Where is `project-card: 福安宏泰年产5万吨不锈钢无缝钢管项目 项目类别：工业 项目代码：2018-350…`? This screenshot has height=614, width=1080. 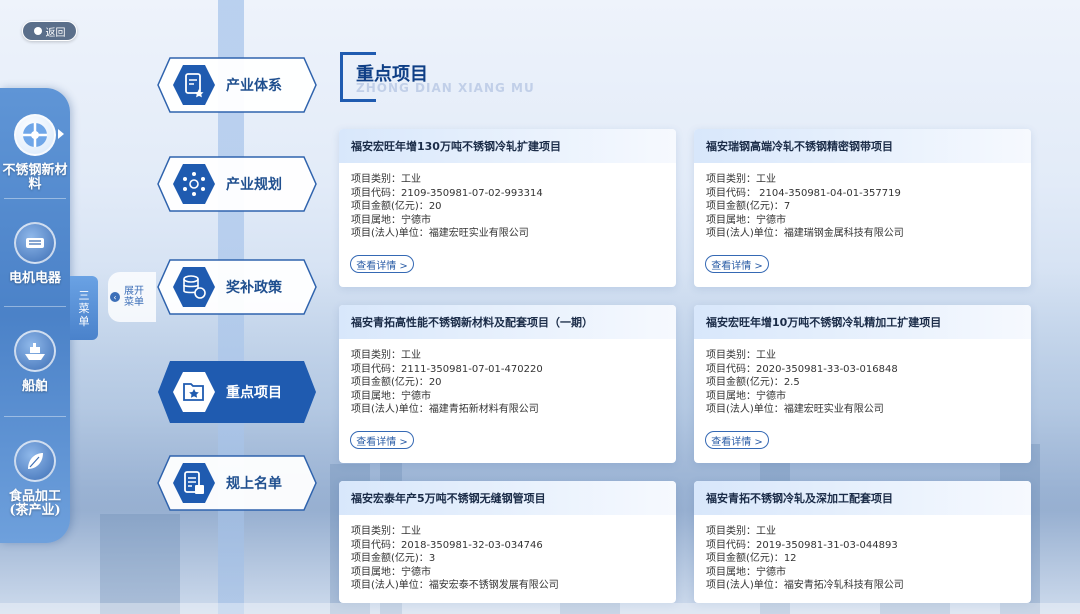
project-card: 福安宏泰年产5万吨不锈钢无缝钢管项目 项目类别：工业 项目代码：2018-350… is located at coordinates (507, 542).